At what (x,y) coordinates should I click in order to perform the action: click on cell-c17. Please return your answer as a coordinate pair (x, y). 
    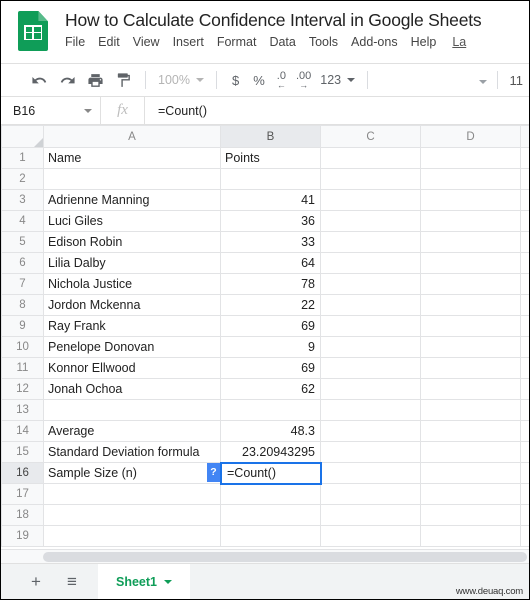
    Looking at the image, I should click on (370, 494).